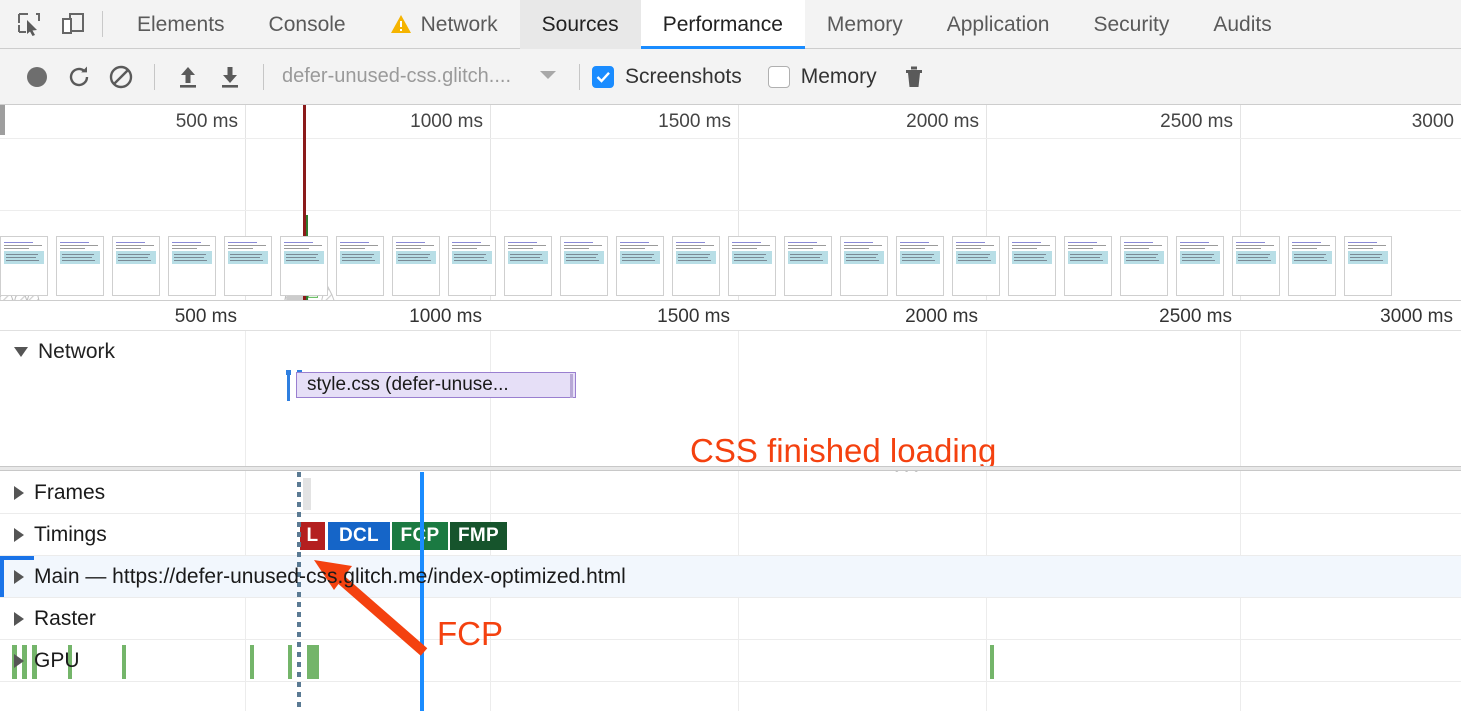 The height and width of the screenshot is (711, 1461). Describe the element at coordinates (459, 24) in the screenshot. I see `tab-label: Network` at that location.